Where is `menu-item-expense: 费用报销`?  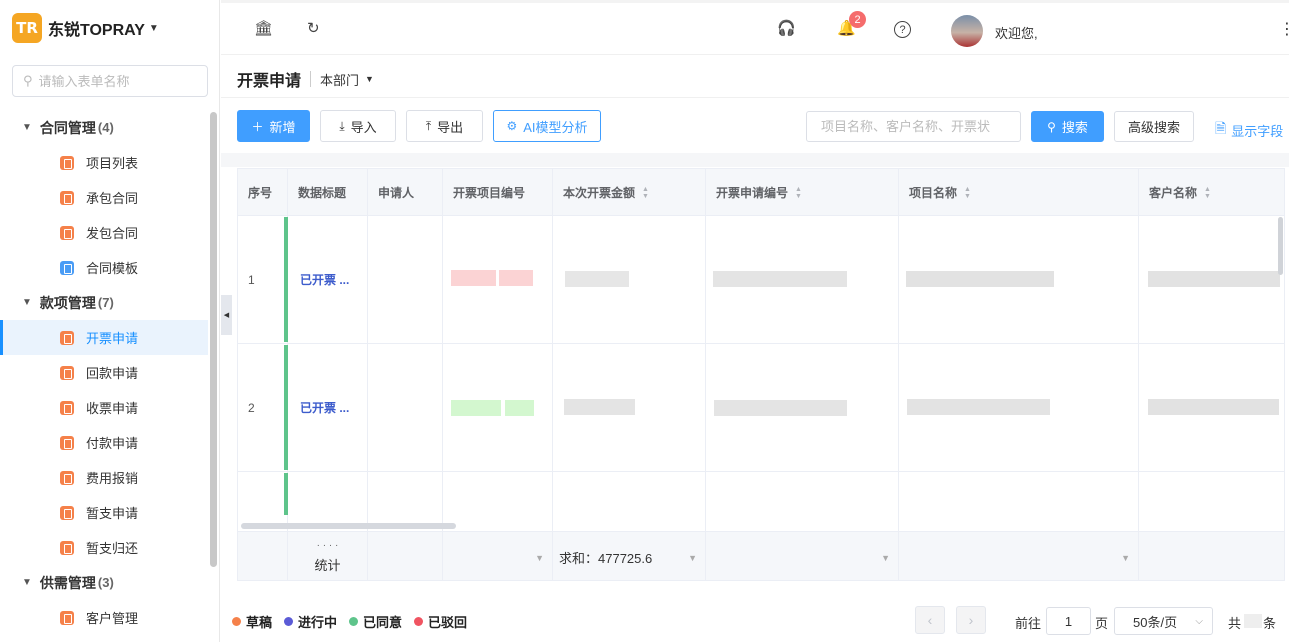
menu-item-expense: 费用报销 is located at coordinates (104, 477).